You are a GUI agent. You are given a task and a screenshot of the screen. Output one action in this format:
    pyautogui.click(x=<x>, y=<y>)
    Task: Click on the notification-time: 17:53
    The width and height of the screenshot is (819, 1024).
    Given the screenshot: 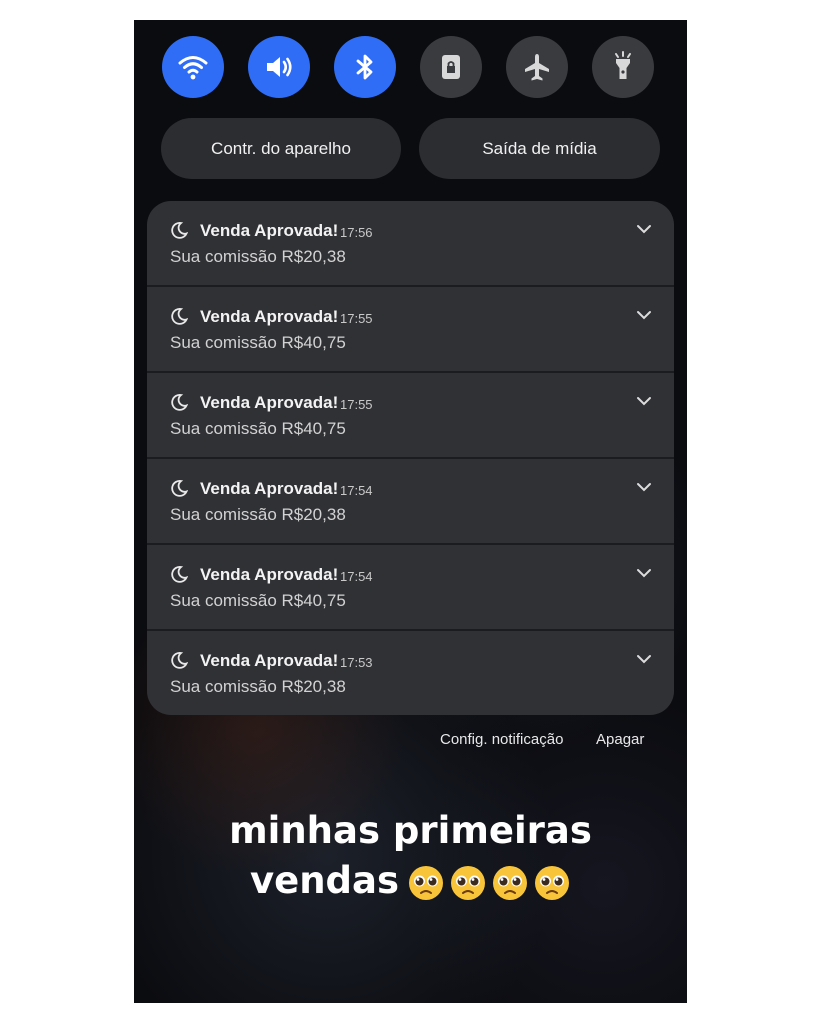 What is the action you would take?
    pyautogui.click(x=356, y=662)
    